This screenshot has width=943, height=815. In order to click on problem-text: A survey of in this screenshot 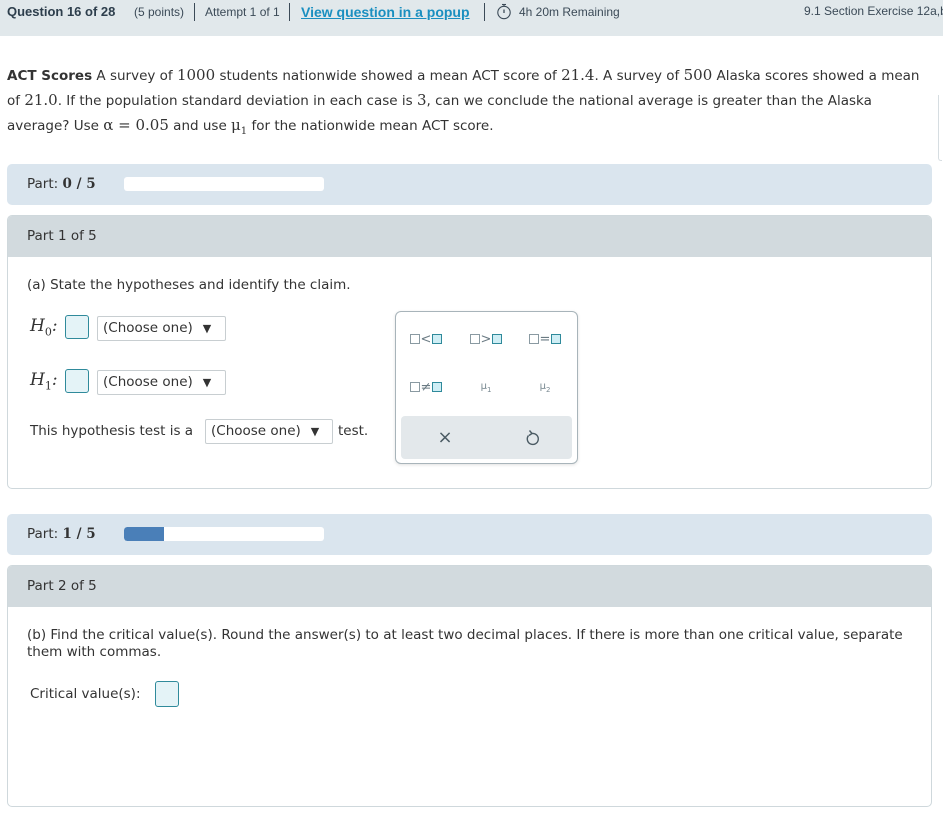, I will do `click(134, 76)`.